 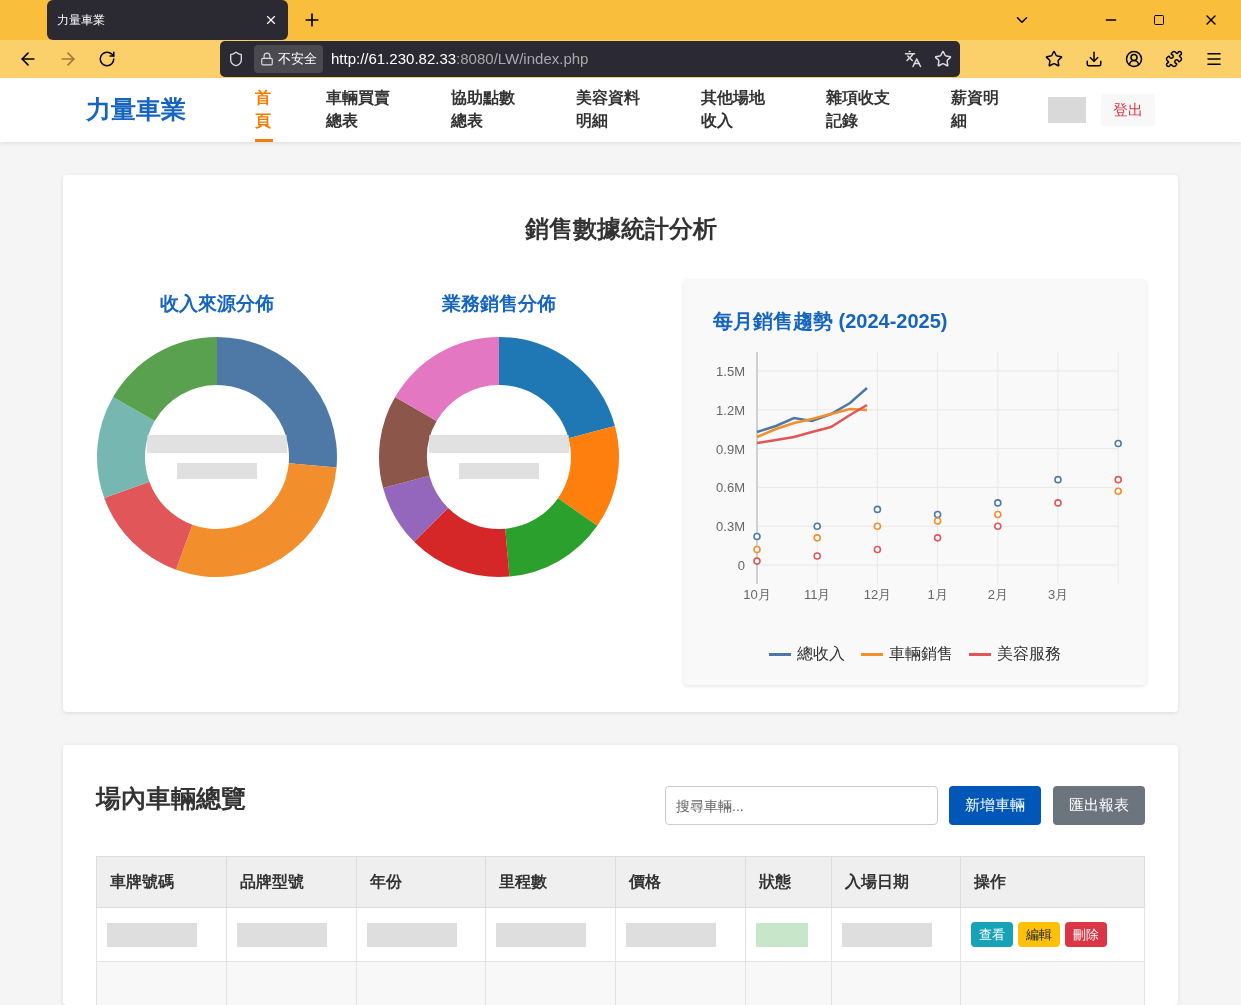 What do you see at coordinates (267, 59) in the screenshot?
I see `lock-icon` at bounding box center [267, 59].